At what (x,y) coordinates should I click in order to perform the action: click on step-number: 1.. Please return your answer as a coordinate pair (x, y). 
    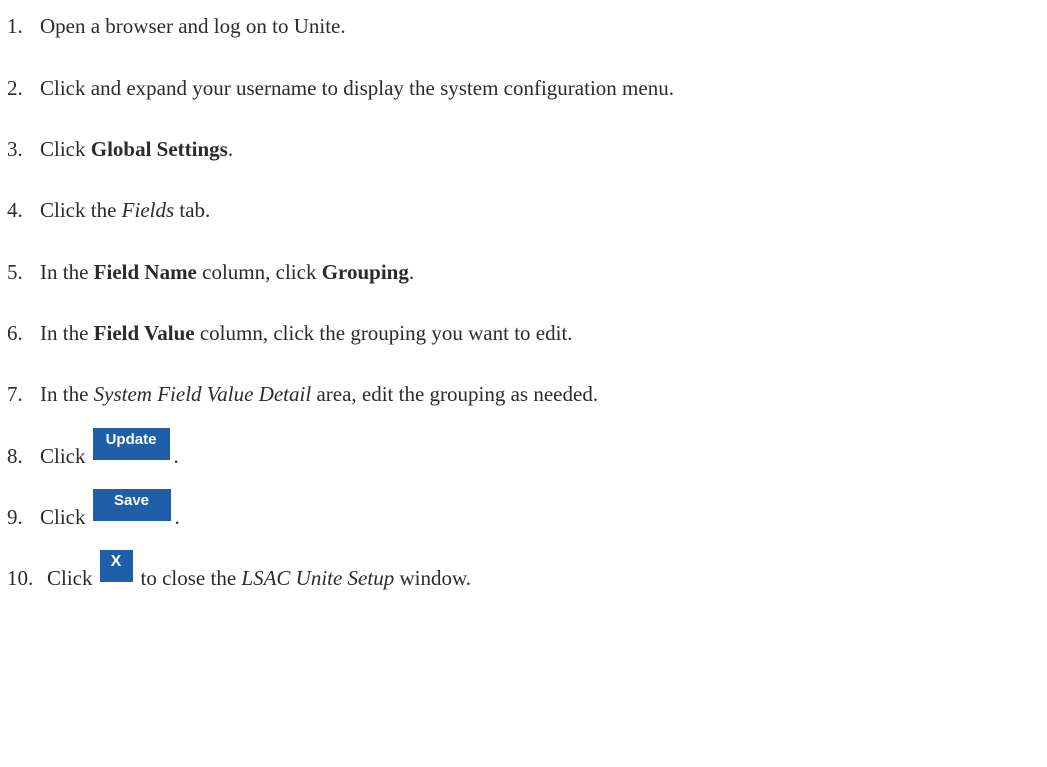
    Looking at the image, I should click on (15, 25).